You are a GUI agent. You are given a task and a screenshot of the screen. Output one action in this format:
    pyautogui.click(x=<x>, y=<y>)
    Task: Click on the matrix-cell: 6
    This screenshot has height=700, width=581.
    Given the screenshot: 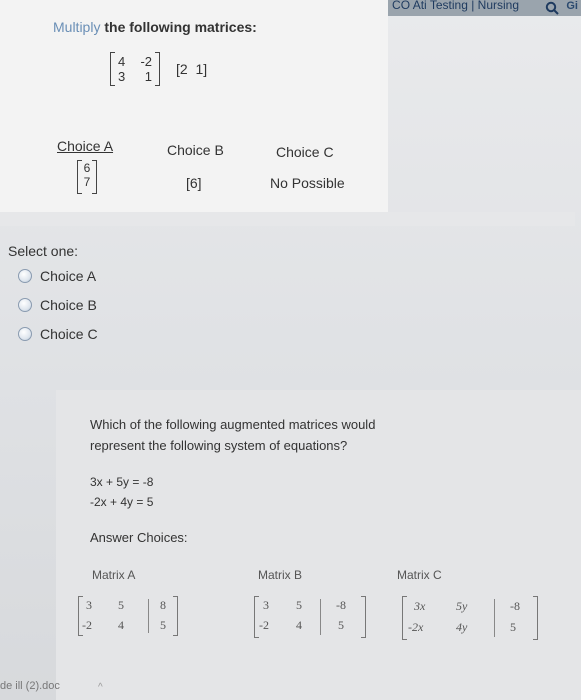 What is the action you would take?
    pyautogui.click(x=87, y=168)
    